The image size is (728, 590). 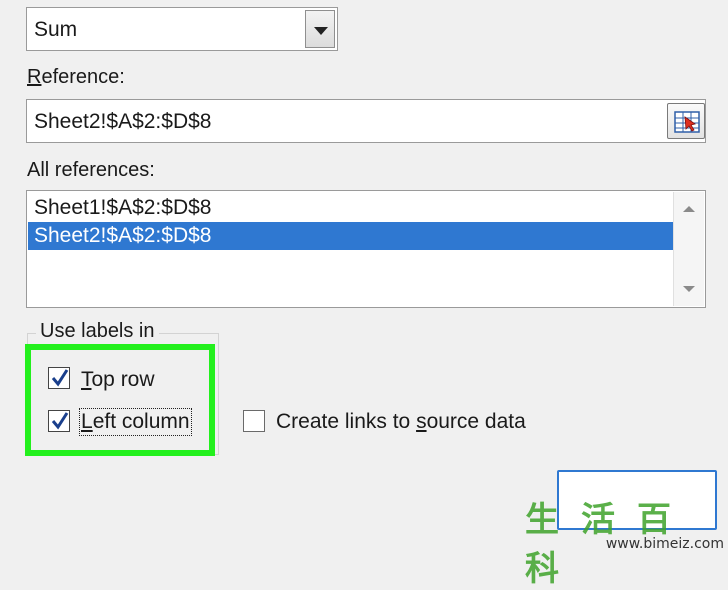 I want to click on watermark-url: www.bimeiz.com, so click(x=664, y=544).